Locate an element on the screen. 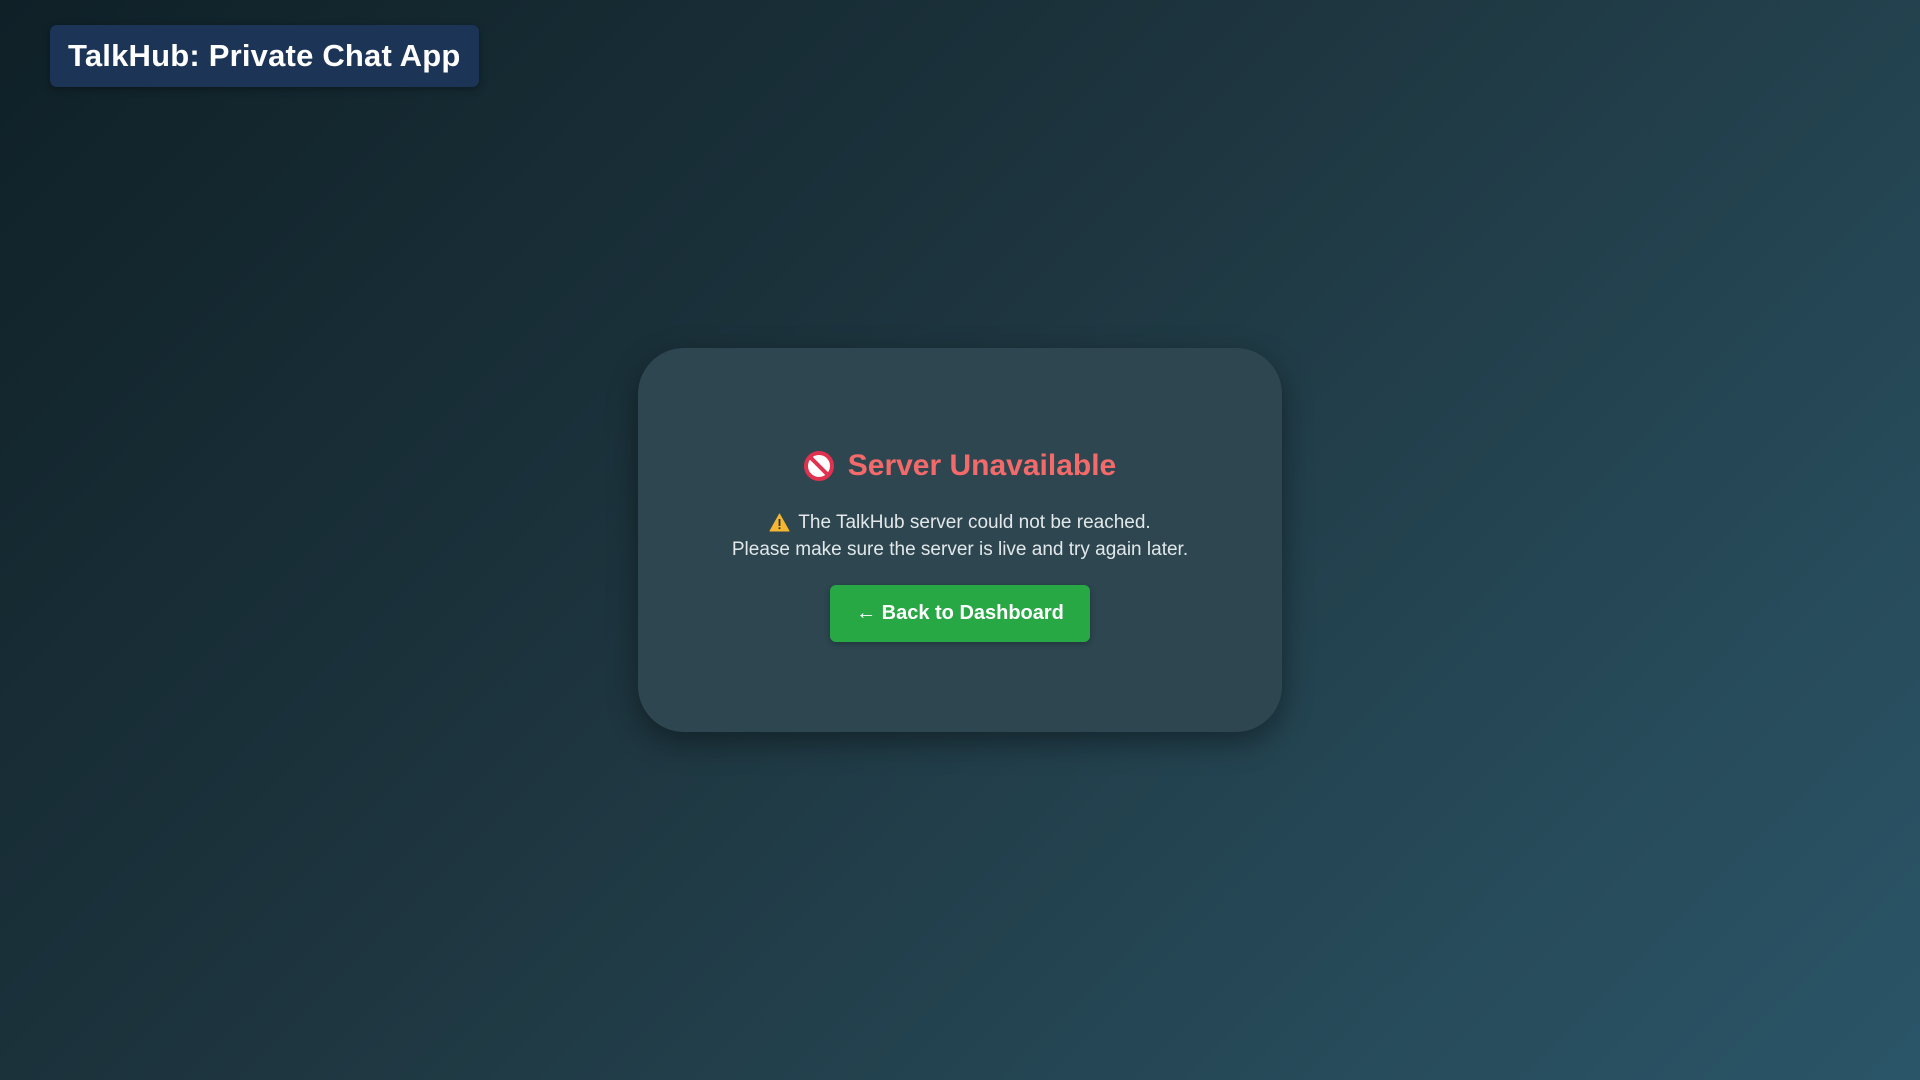 The width and height of the screenshot is (1920, 1080). error-heading-row: Server Unavailable is located at coordinates (960, 465).